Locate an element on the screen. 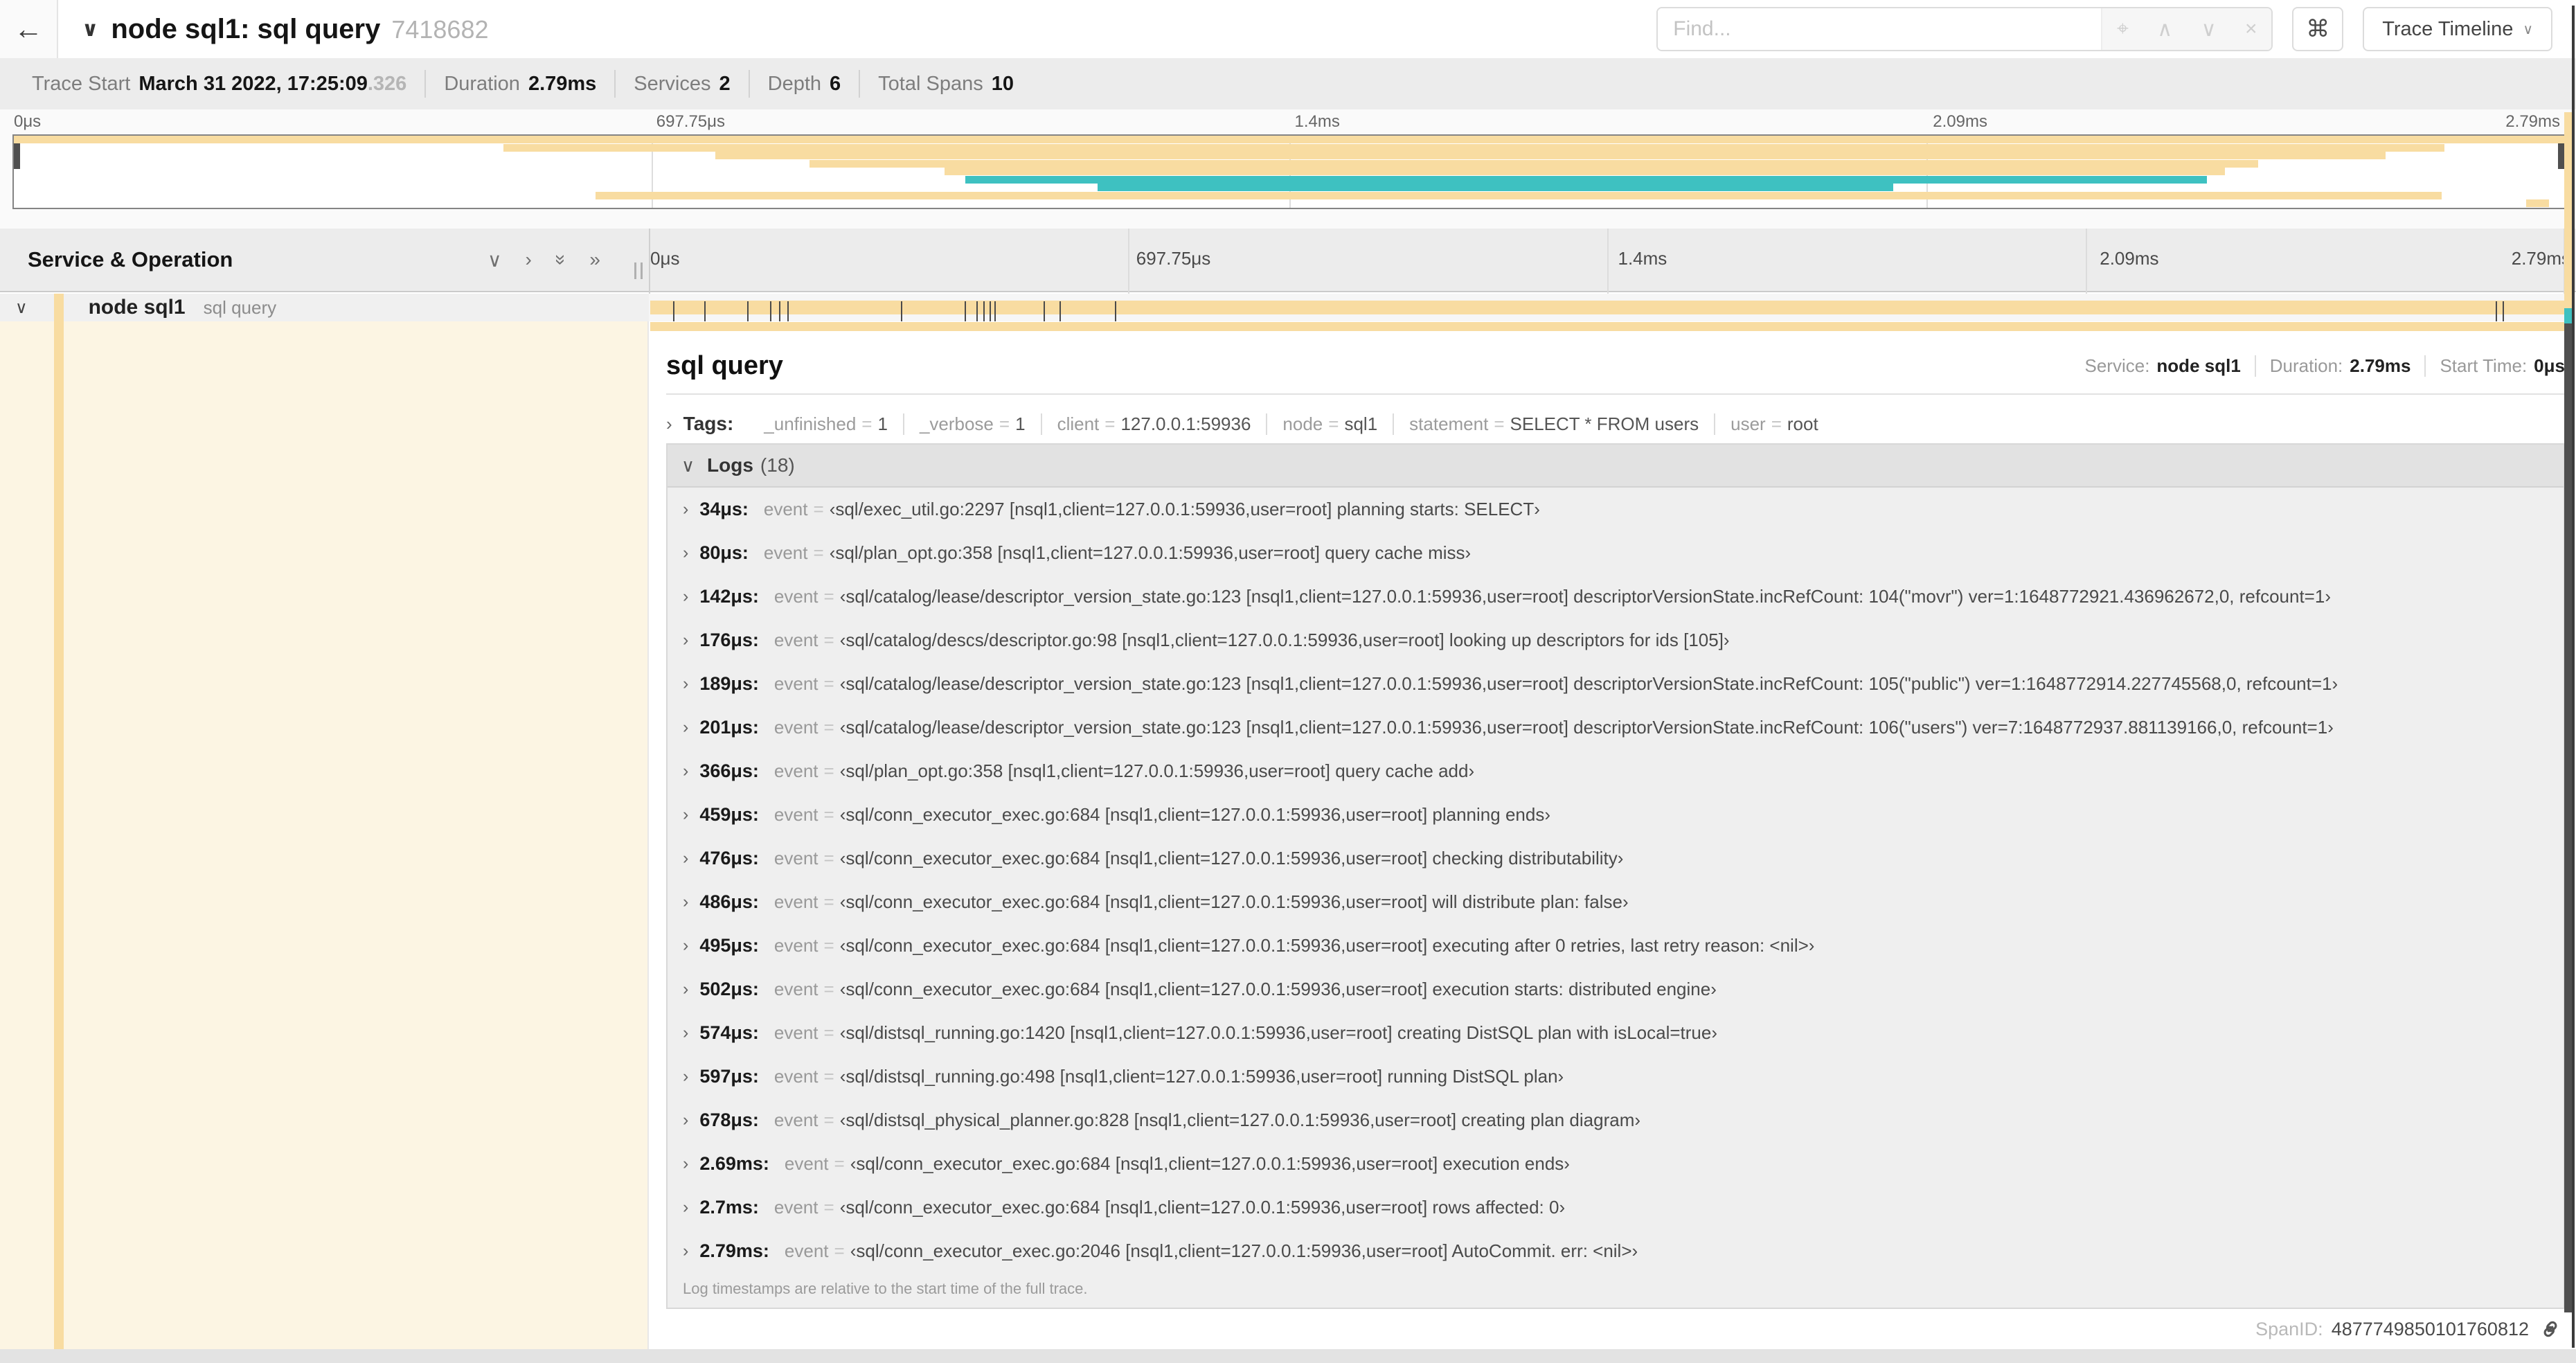 This screenshot has height=1363, width=2576. logs-header: ∨ Logs (18) is located at coordinates (1616, 466).